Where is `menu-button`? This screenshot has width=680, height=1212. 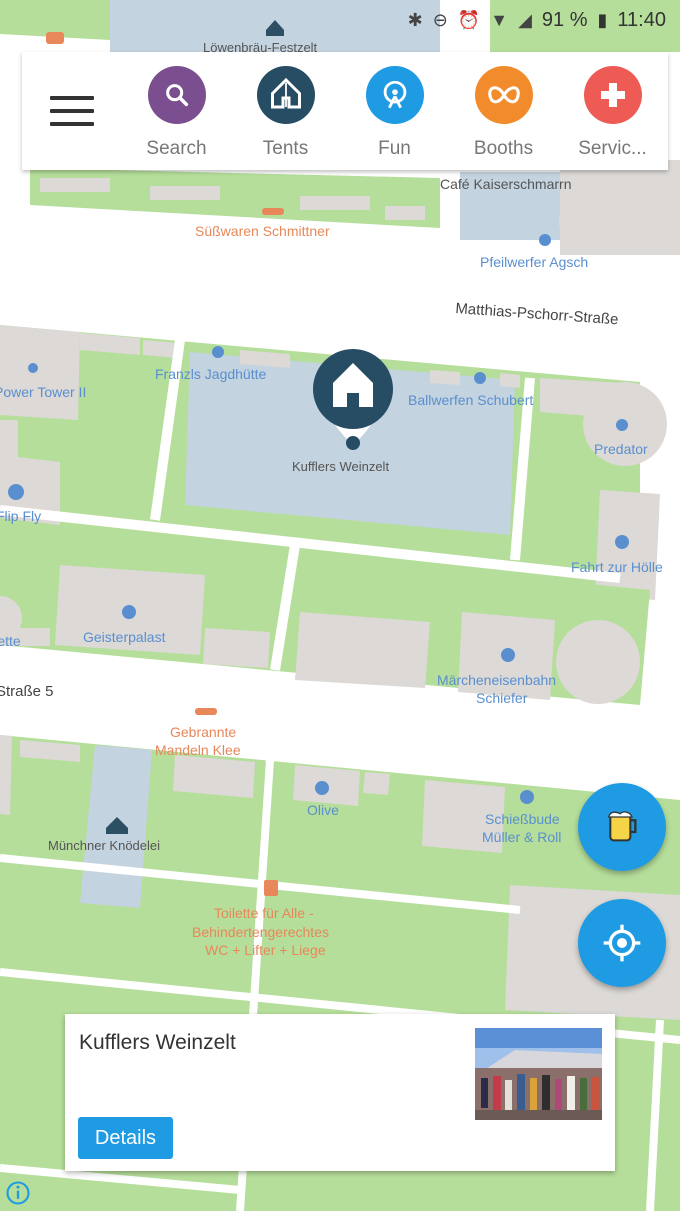 menu-button is located at coordinates (72, 111).